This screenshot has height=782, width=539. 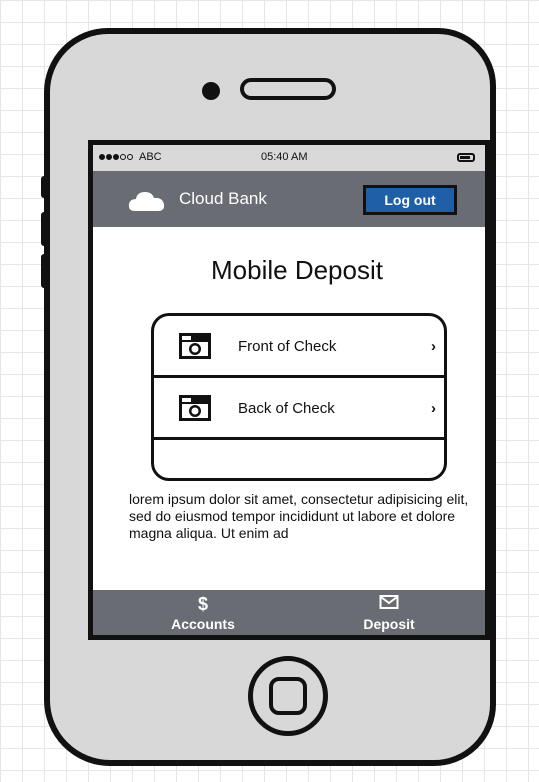 What do you see at coordinates (45, 187) in the screenshot?
I see `mute-switch` at bounding box center [45, 187].